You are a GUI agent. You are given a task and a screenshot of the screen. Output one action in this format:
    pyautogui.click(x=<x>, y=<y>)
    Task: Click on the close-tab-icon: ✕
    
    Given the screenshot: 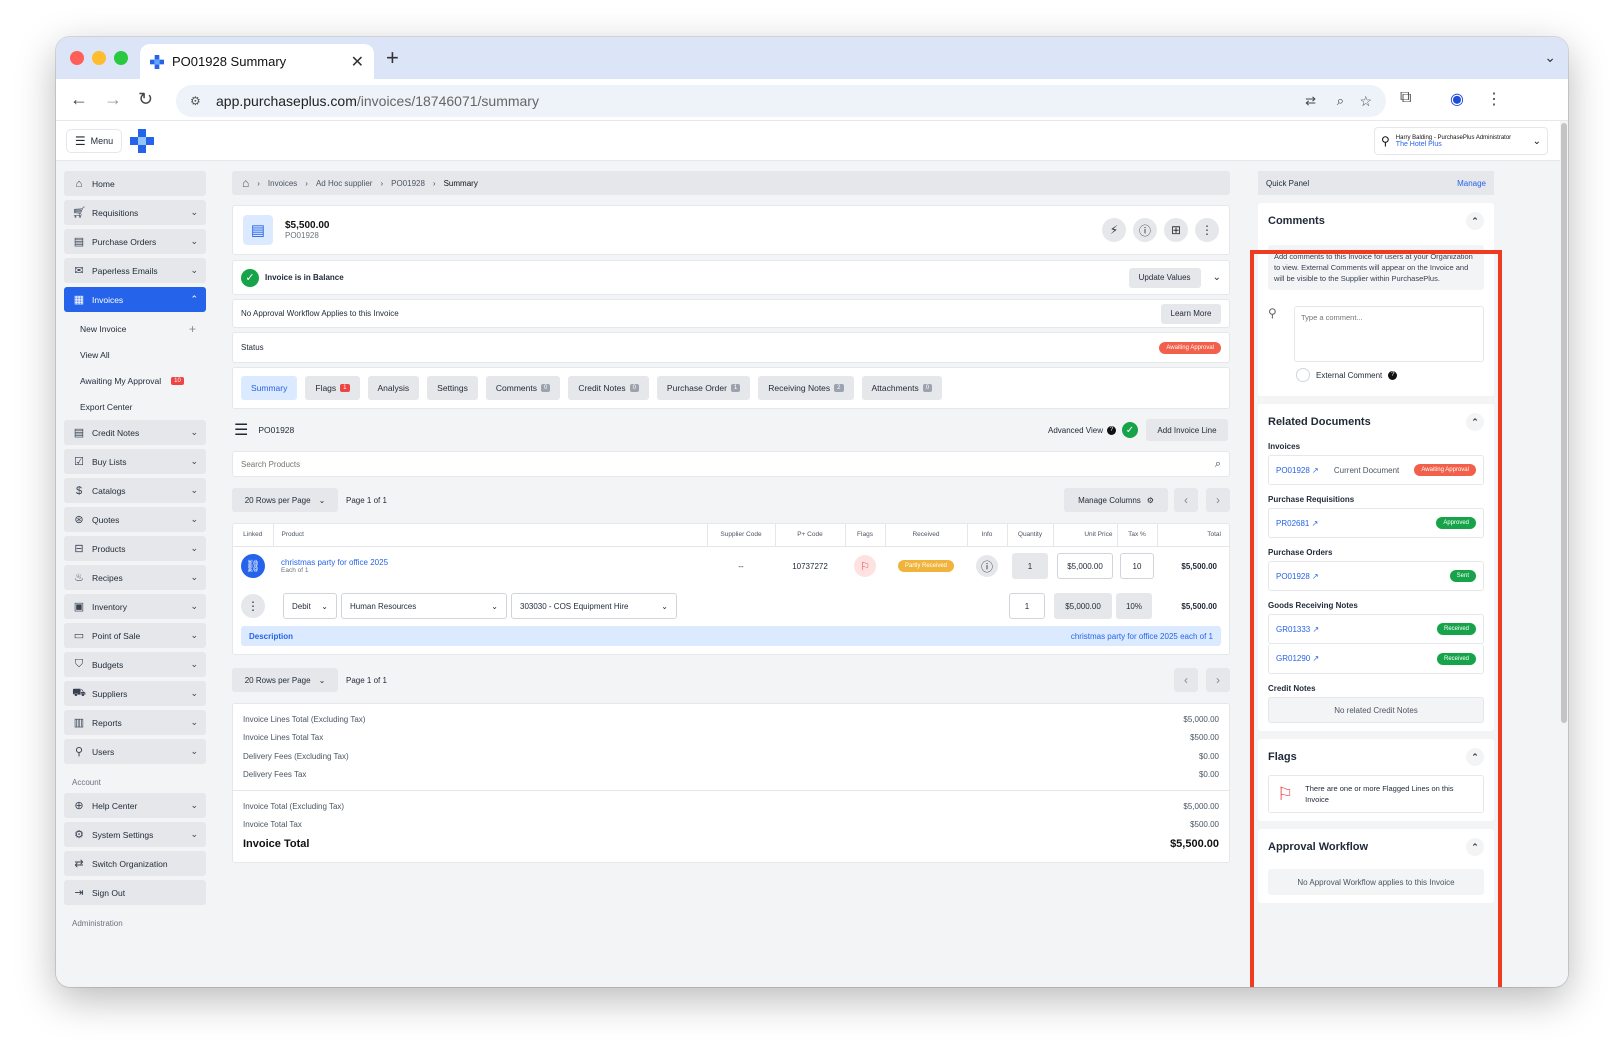 What is the action you would take?
    pyautogui.click(x=357, y=62)
    